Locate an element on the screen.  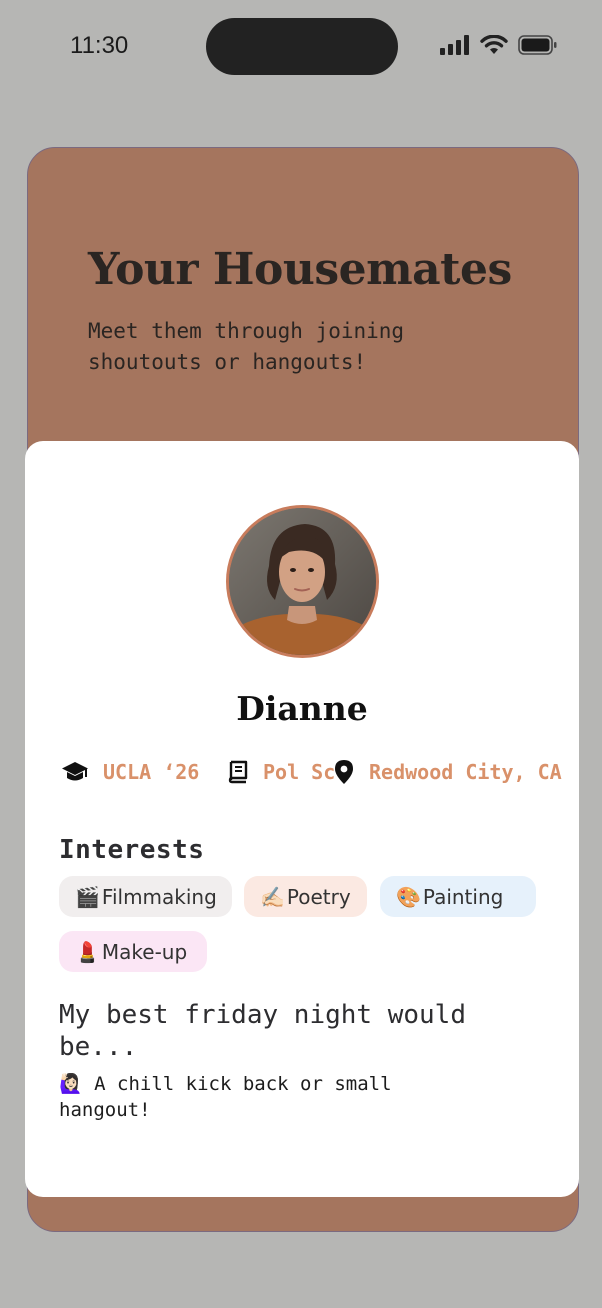
interest-label: Painting is located at coordinates (463, 896).